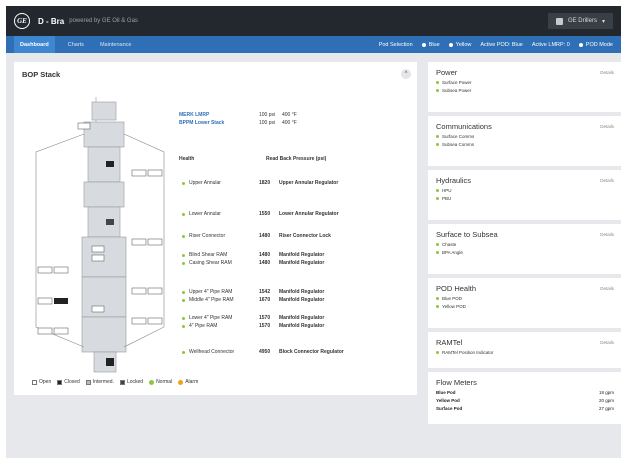 This screenshot has height=459, width=627. What do you see at coordinates (41, 74) in the screenshot?
I see `panel-title: BOP Stack` at bounding box center [41, 74].